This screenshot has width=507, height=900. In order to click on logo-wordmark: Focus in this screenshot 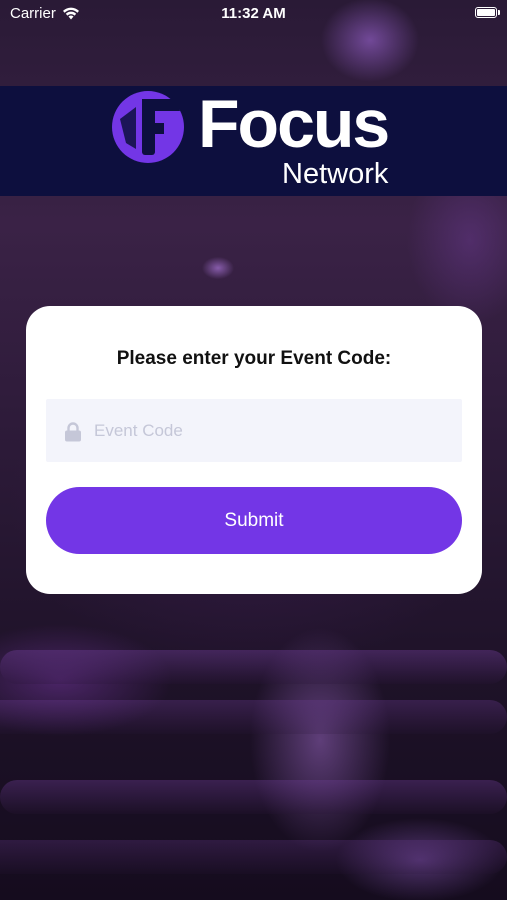, I will do `click(294, 124)`.